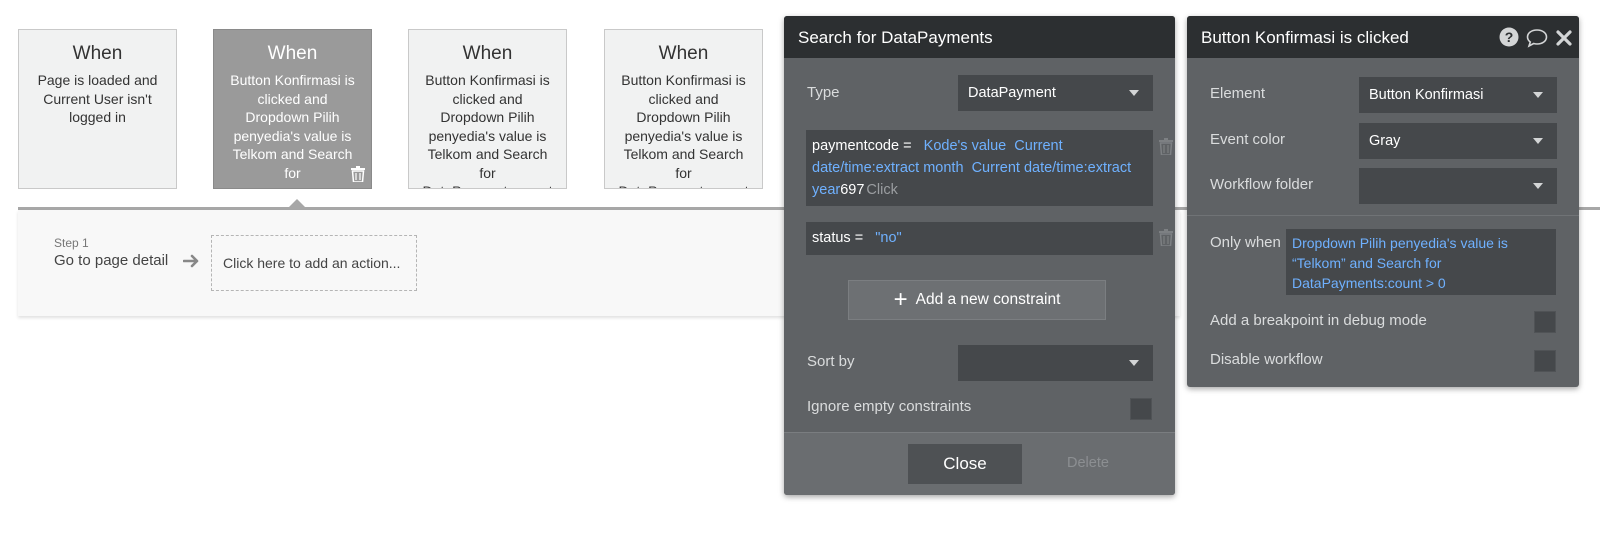 This screenshot has height=543, width=1600. What do you see at coordinates (881, 190) in the screenshot?
I see `constraint-click-hint: Click` at bounding box center [881, 190].